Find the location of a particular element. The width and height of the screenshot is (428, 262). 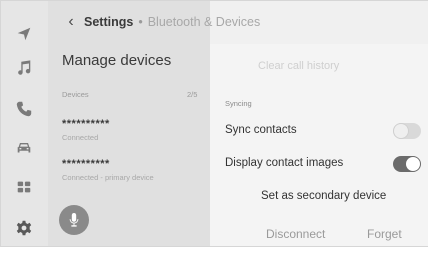

side-rail is located at coordinates (24, 123).